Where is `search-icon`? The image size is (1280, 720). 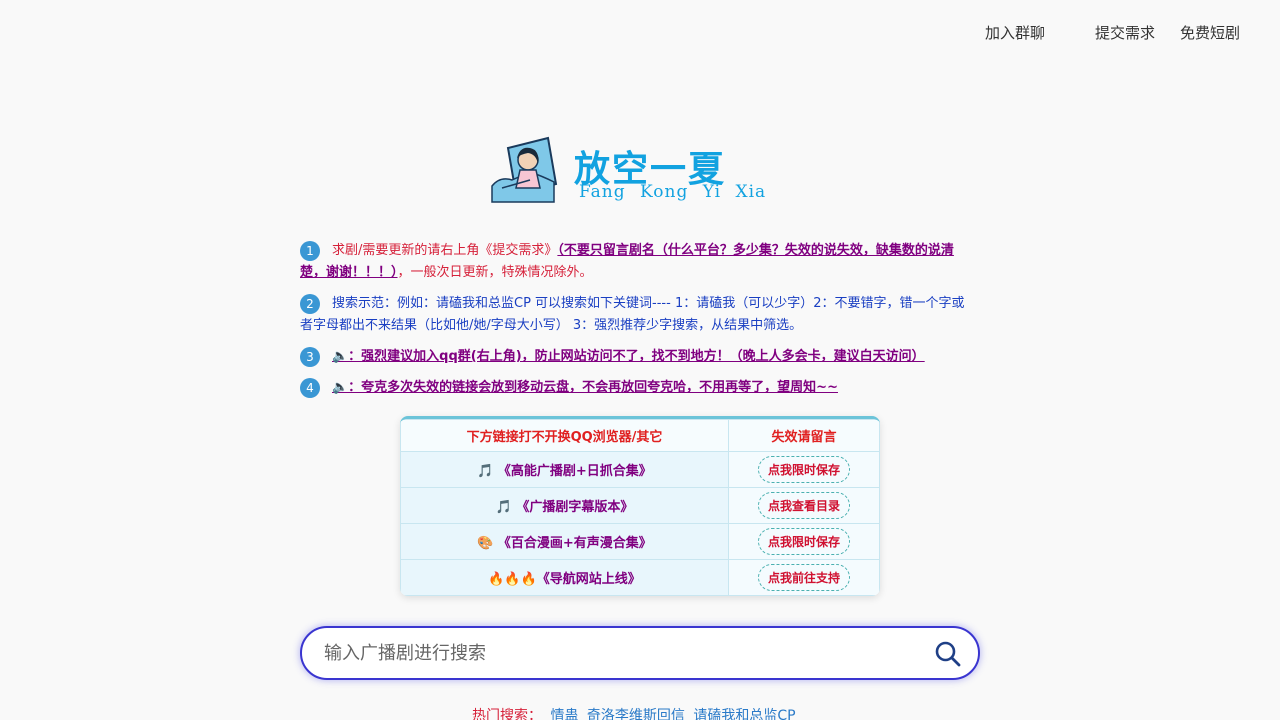 search-icon is located at coordinates (948, 654).